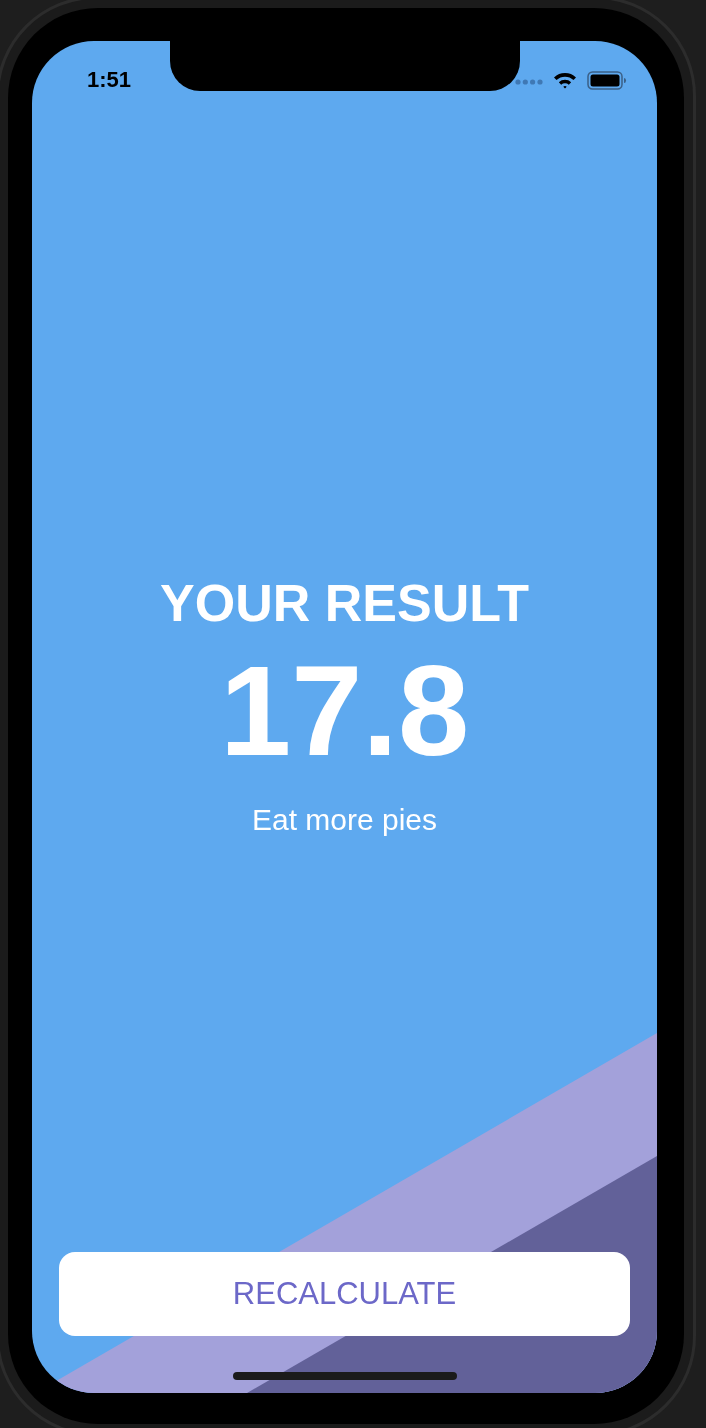  What do you see at coordinates (529, 82) in the screenshot?
I see `signal-icon` at bounding box center [529, 82].